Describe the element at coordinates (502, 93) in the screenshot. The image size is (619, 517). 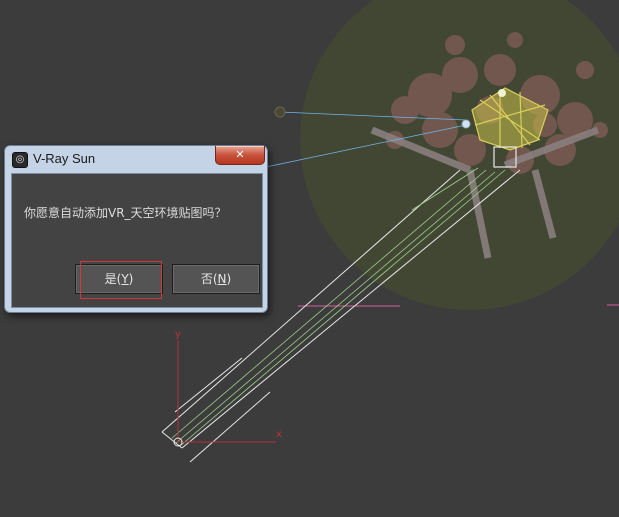
I see `sun-target-marker` at that location.